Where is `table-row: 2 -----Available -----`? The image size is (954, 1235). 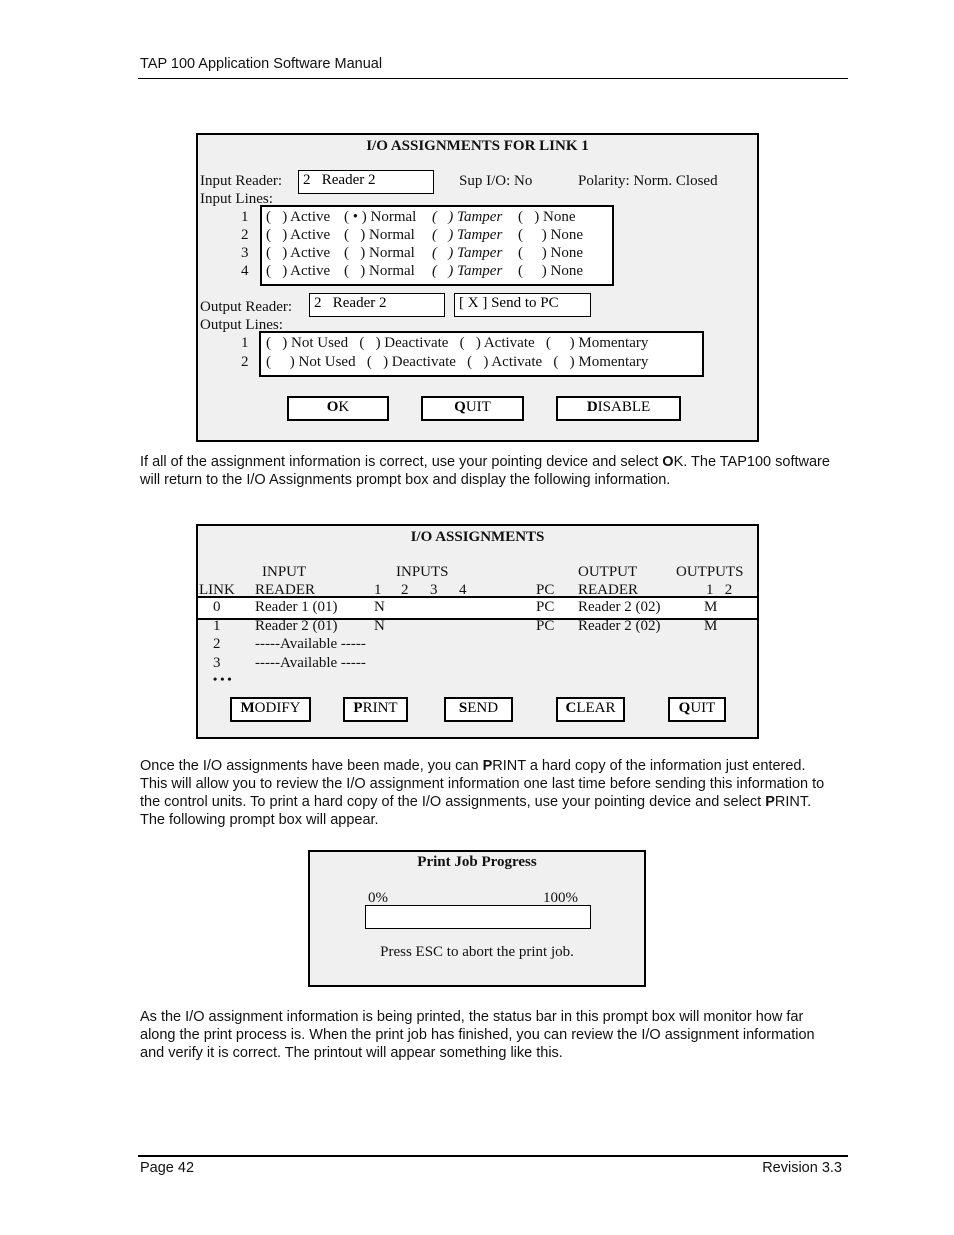
table-row: 2 -----Available ----- is located at coordinates (477, 645).